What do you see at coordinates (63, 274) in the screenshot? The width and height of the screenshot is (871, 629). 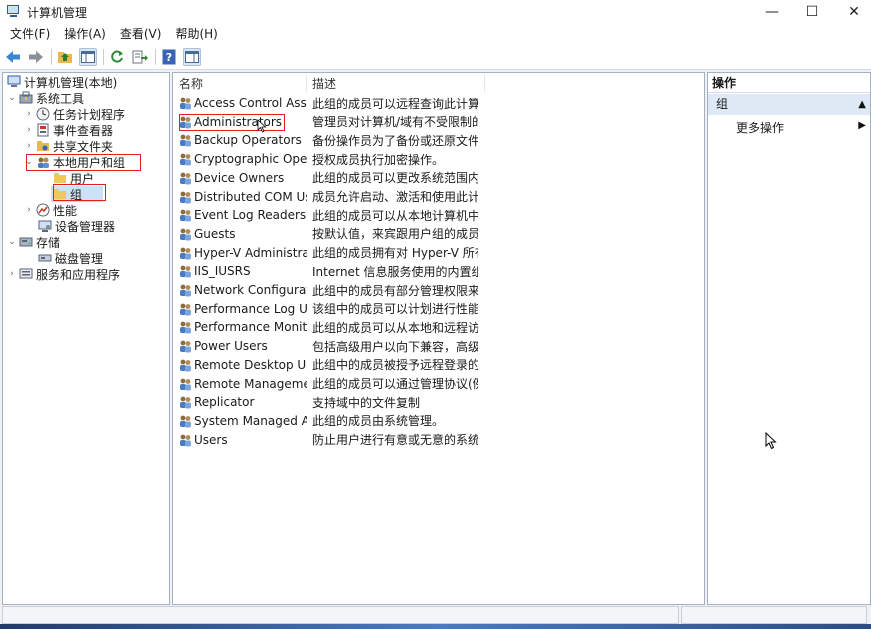 I see `tree-item-services-apps: › 服务和应用程序` at bounding box center [63, 274].